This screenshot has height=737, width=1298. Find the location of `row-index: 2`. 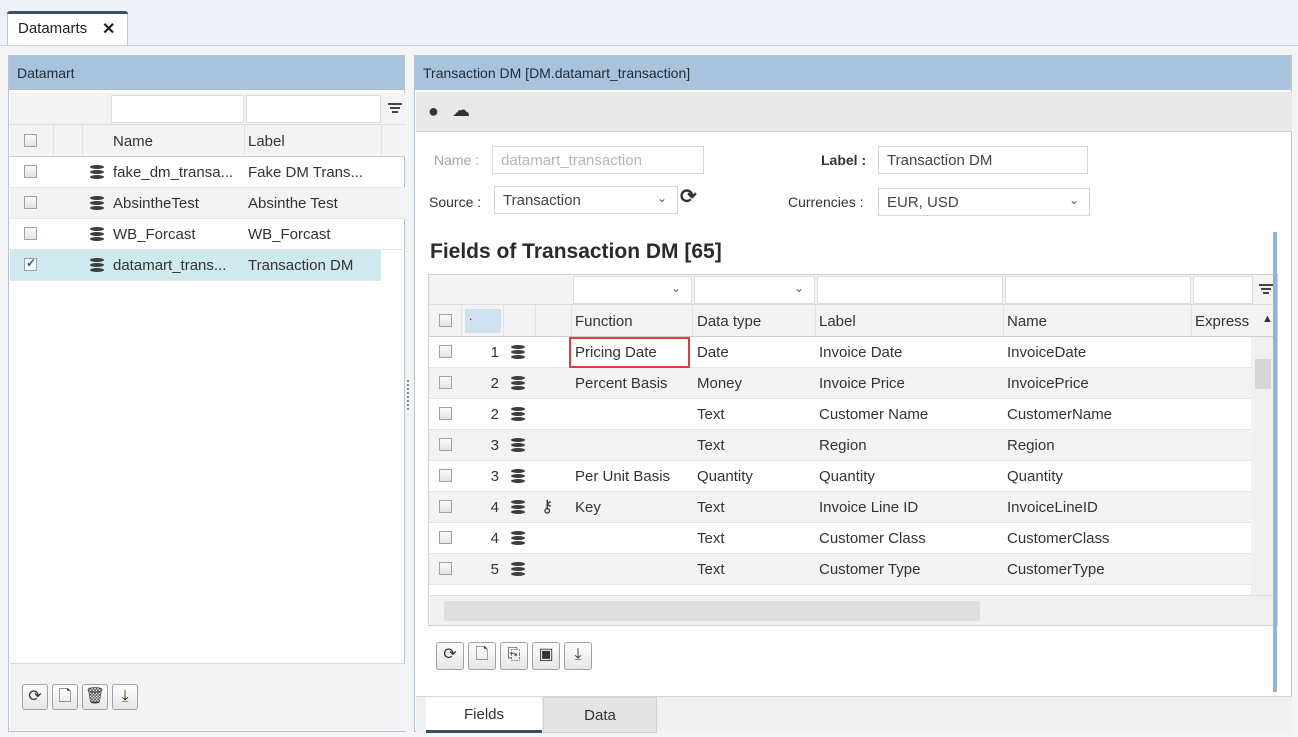

row-index: 2 is located at coordinates (494, 383).